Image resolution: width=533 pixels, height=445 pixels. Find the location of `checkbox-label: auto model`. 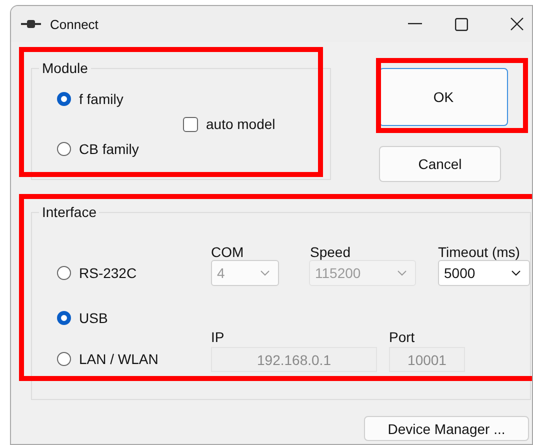

checkbox-label: auto model is located at coordinates (241, 124).